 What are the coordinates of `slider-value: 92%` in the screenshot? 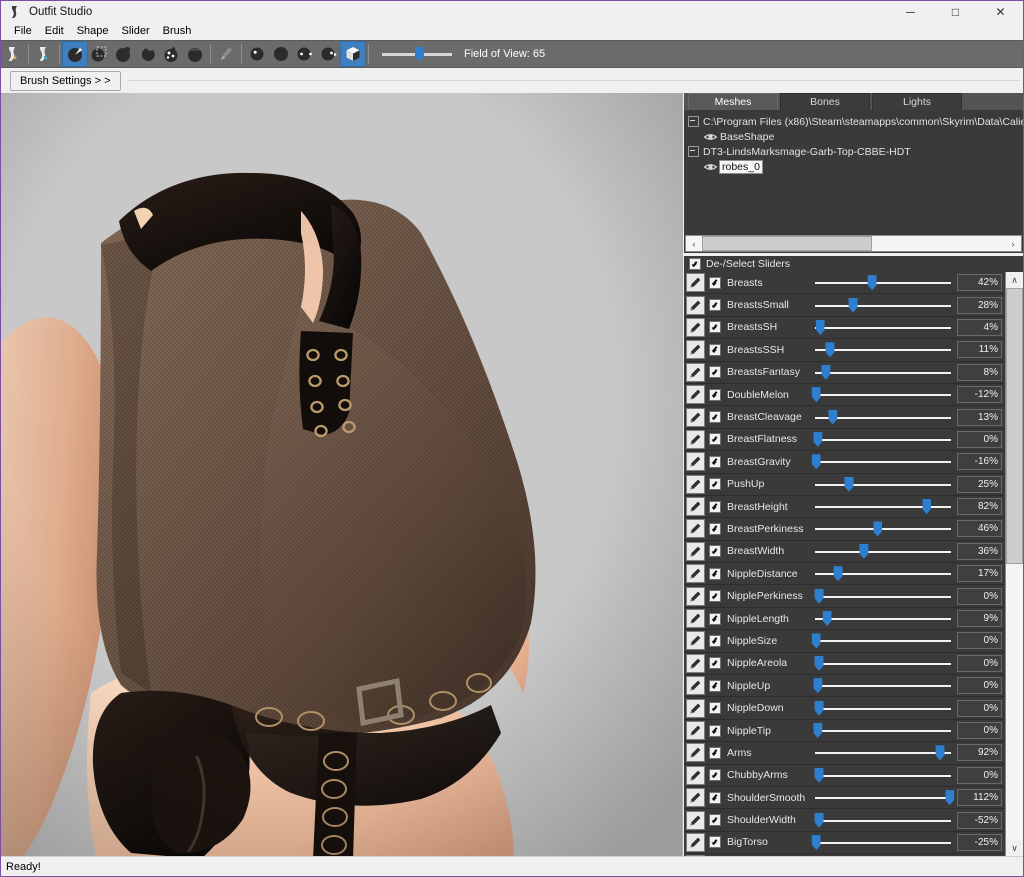 It's located at (979, 753).